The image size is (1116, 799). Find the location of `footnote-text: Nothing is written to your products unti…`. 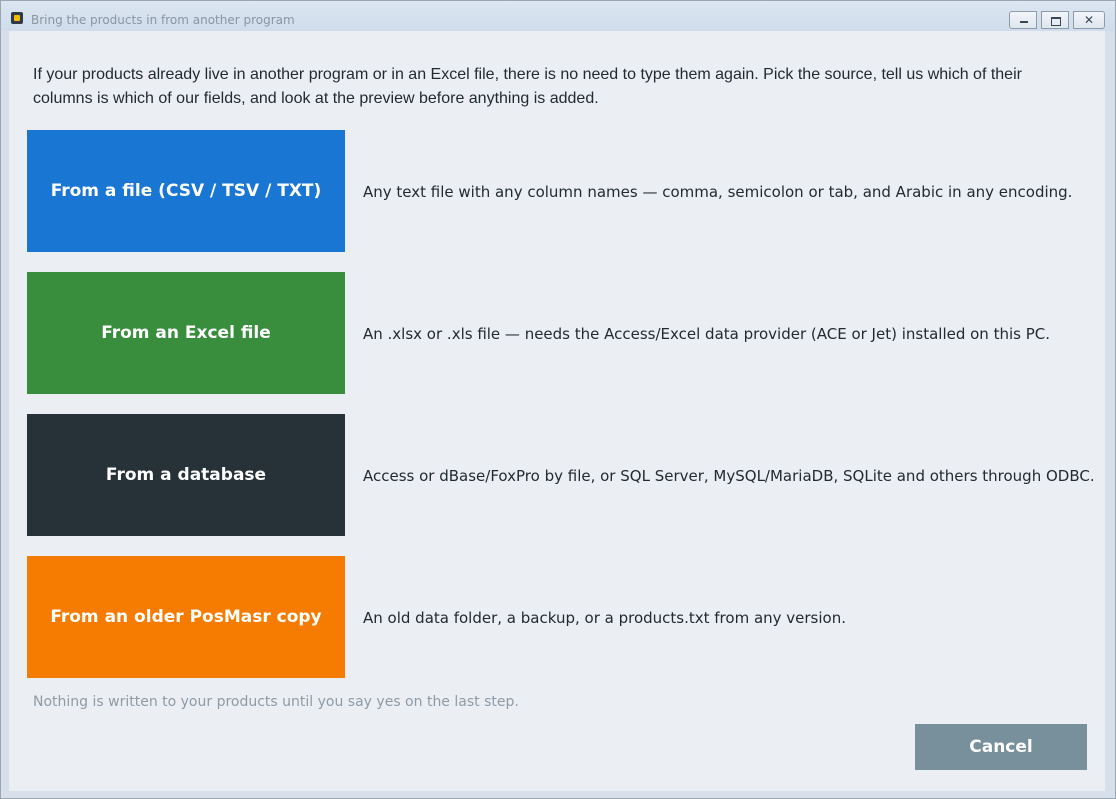

footnote-text: Nothing is written to your products unti… is located at coordinates (276, 702).